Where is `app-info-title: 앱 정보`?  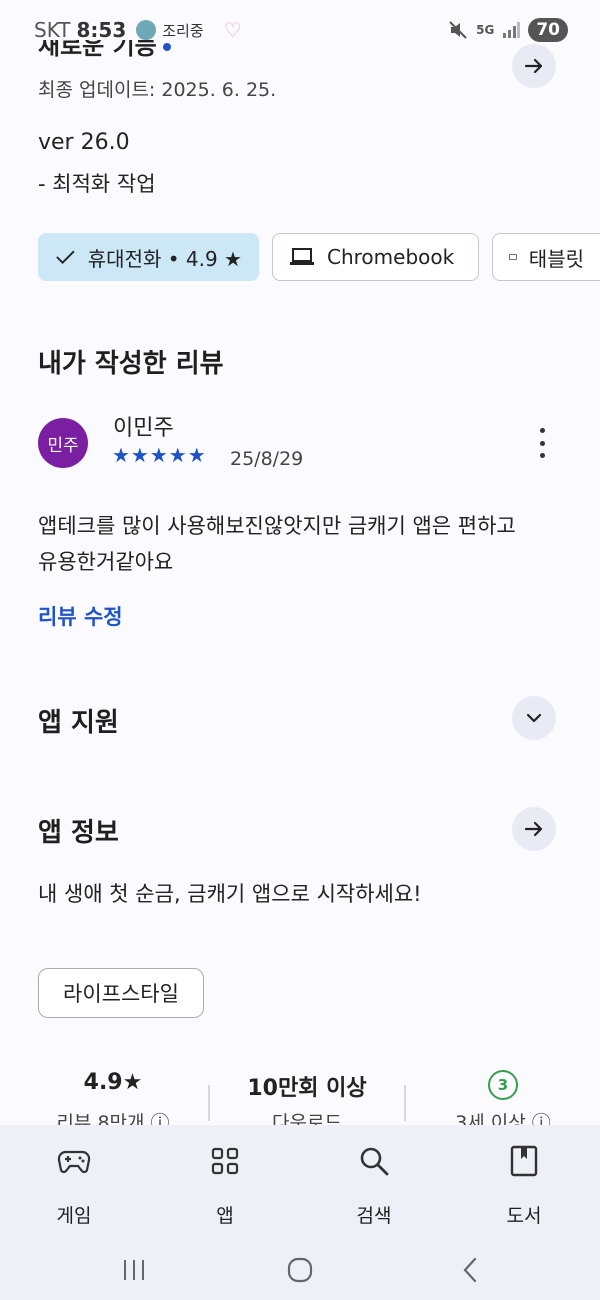 app-info-title: 앱 정보 is located at coordinates (78, 833).